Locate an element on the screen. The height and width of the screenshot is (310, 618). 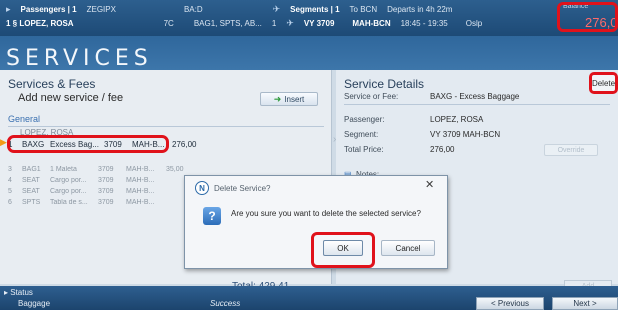
status-code: Oslp is located at coordinates (474, 23).